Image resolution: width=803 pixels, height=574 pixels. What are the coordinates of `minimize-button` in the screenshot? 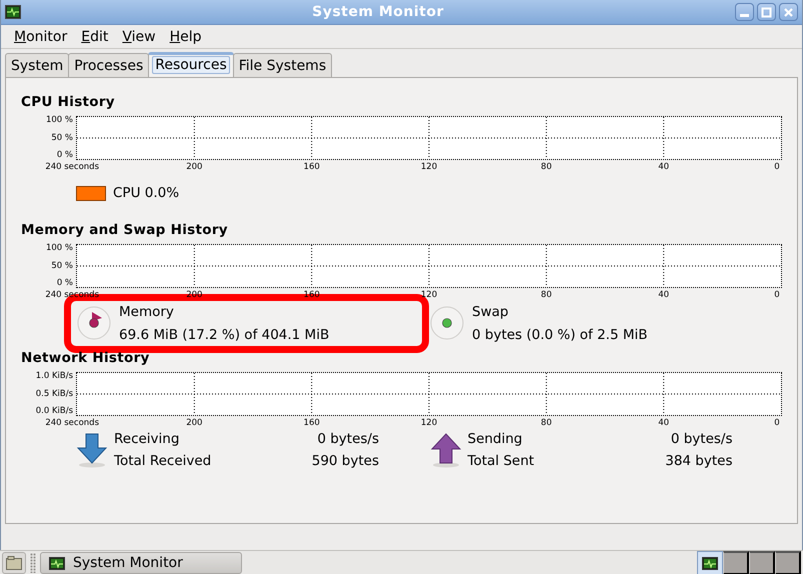 It's located at (744, 12).